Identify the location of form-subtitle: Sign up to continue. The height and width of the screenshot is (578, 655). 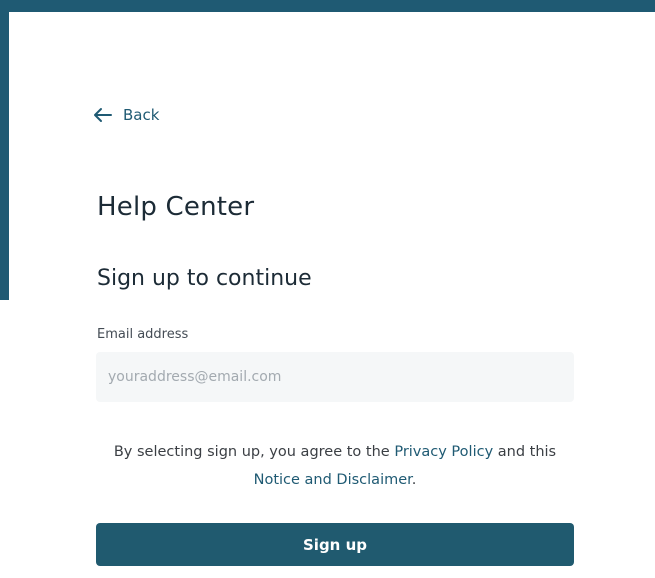
(204, 278).